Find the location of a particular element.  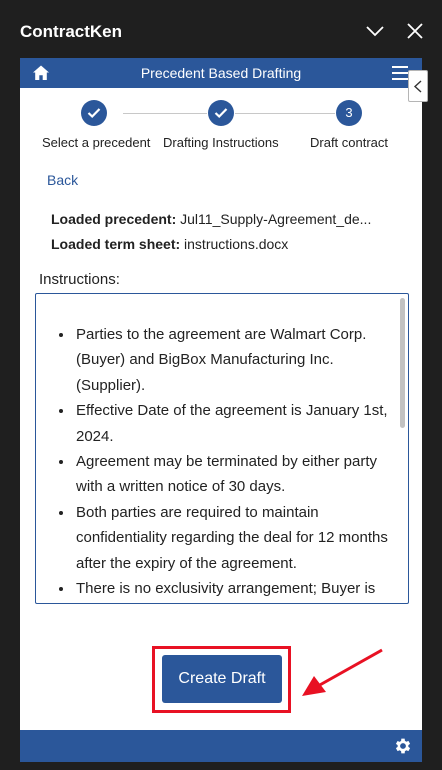

step-2-label: Drafting Instructions is located at coordinates (221, 142).